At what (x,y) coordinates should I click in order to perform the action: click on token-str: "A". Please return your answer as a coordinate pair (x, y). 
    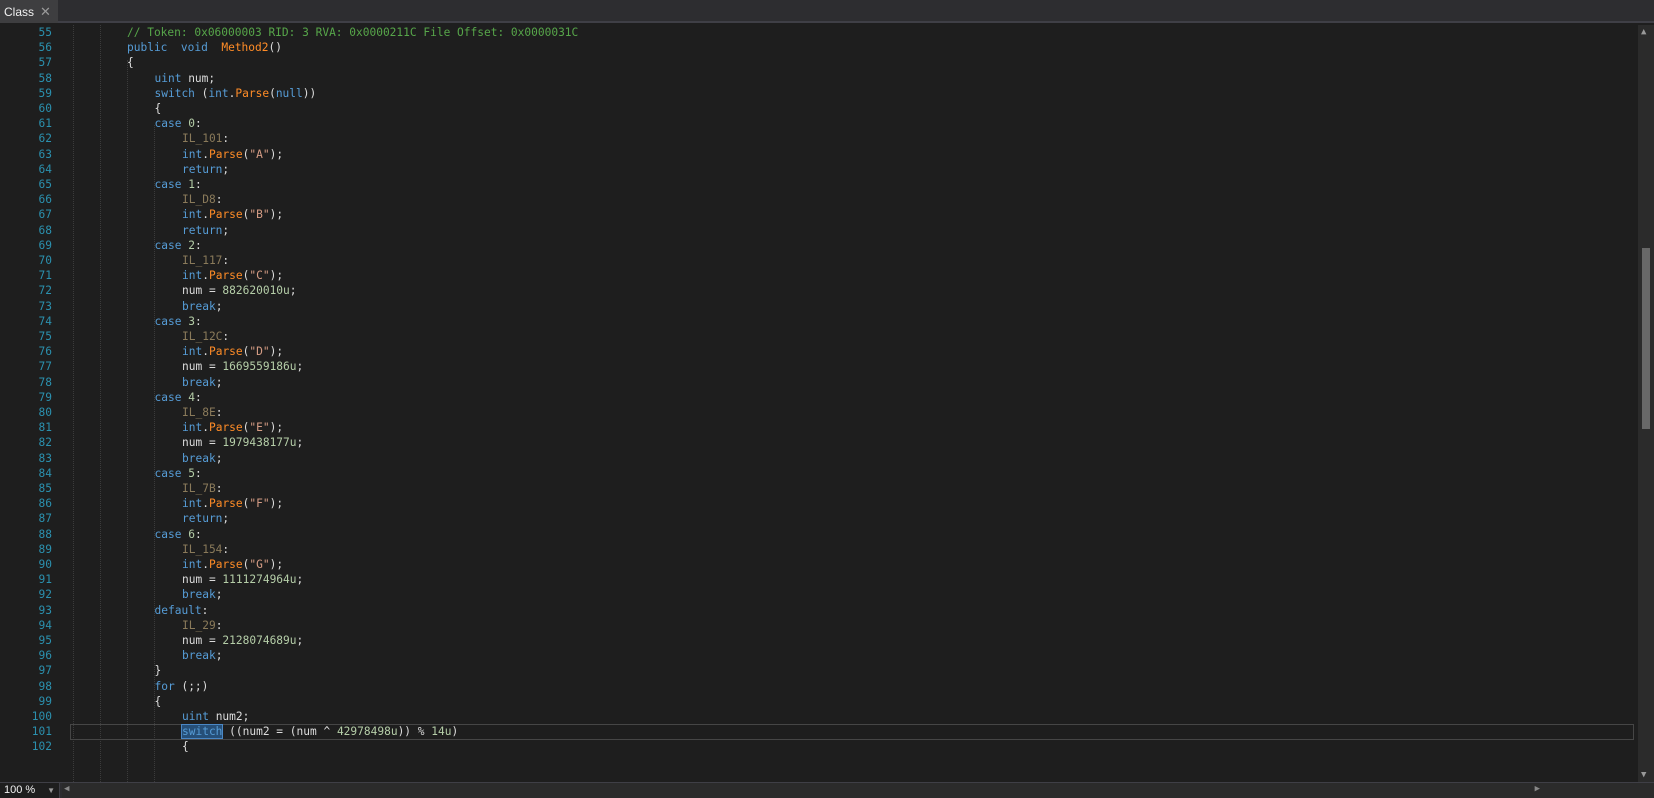
    Looking at the image, I should click on (259, 154).